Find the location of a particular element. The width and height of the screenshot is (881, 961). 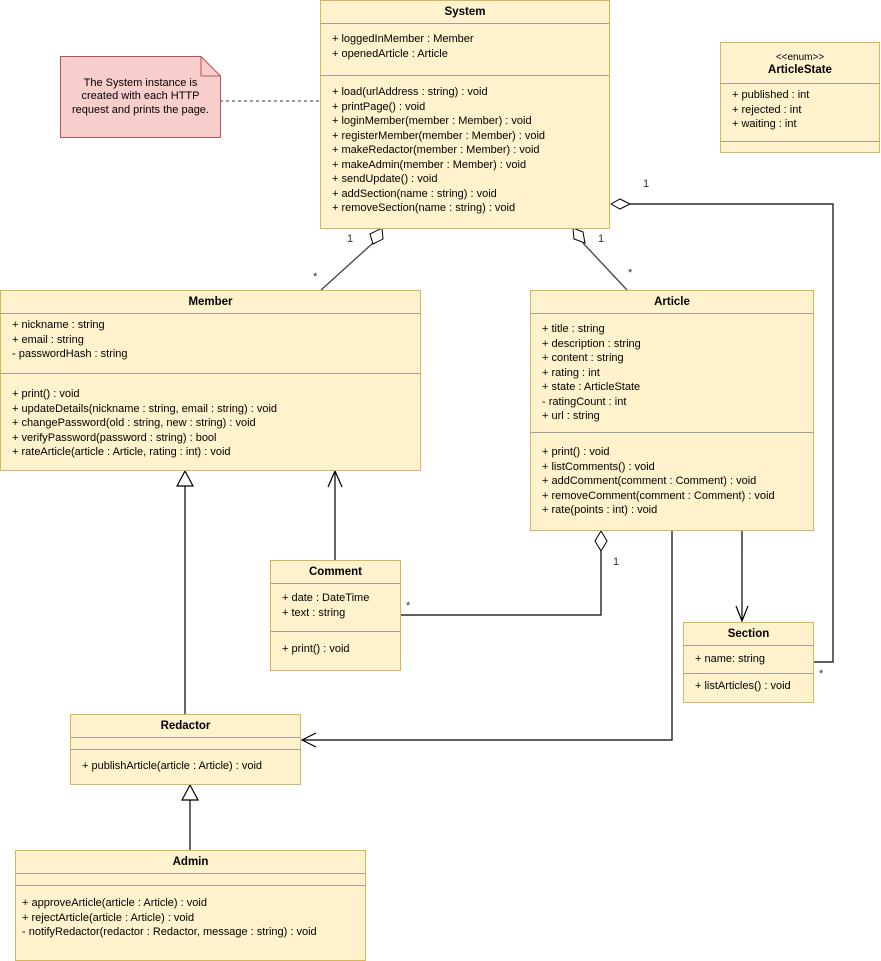

class-method: + makeAdmin(member : Member) : void is located at coordinates (429, 164).